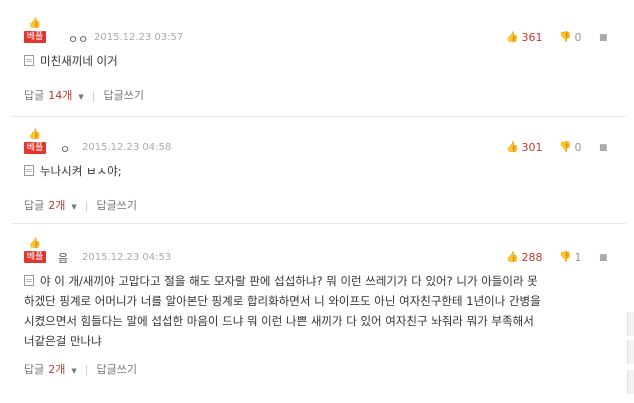  Describe the element at coordinates (127, 257) in the screenshot. I see `comment-date: 2015.12.23 04:53` at that location.